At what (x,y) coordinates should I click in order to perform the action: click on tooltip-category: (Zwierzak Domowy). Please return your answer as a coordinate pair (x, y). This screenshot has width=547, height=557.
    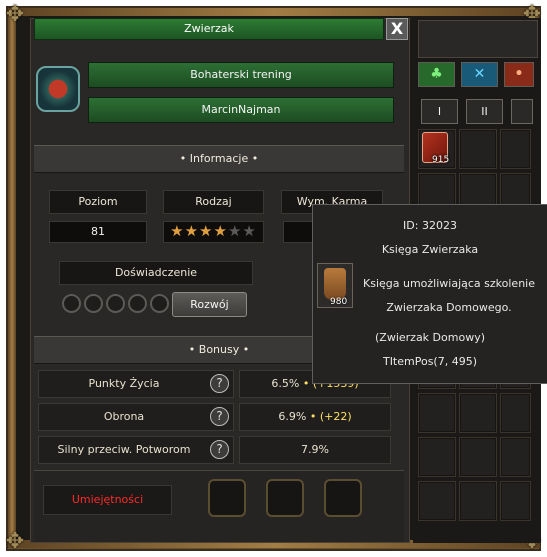
    Looking at the image, I should click on (430, 337).